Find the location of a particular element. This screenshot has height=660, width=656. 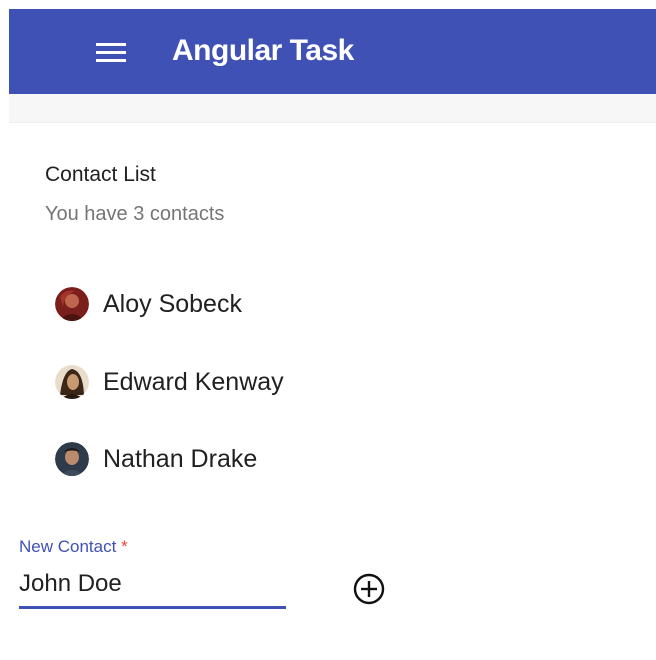

contact-item: Nathan Drake is located at coordinates (156, 459).